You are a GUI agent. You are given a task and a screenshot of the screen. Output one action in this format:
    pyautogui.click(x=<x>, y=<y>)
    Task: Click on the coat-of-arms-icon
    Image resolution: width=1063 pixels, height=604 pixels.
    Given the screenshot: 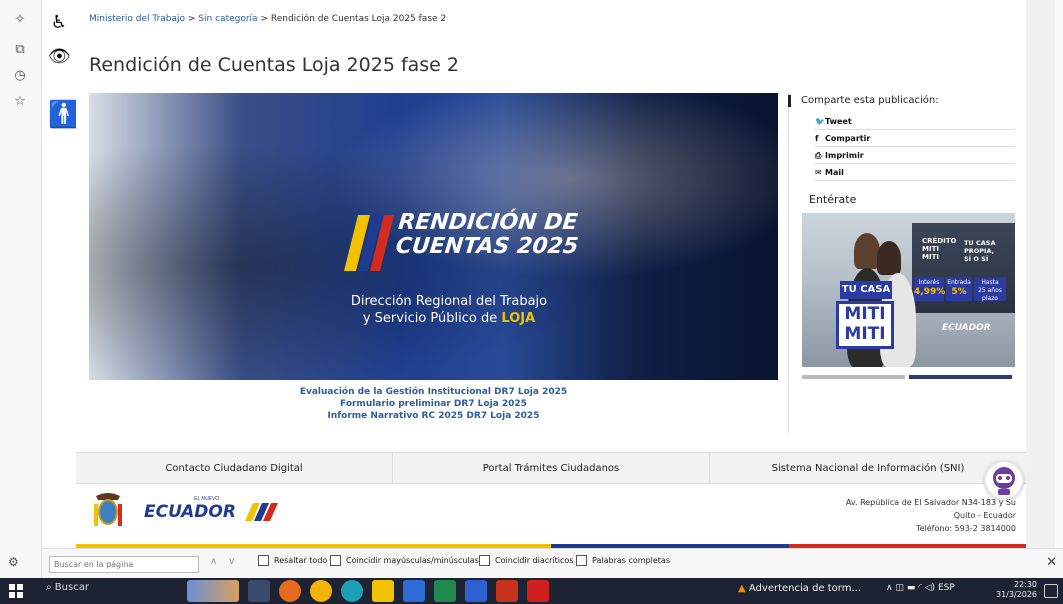 What is the action you would take?
    pyautogui.click(x=108, y=509)
    